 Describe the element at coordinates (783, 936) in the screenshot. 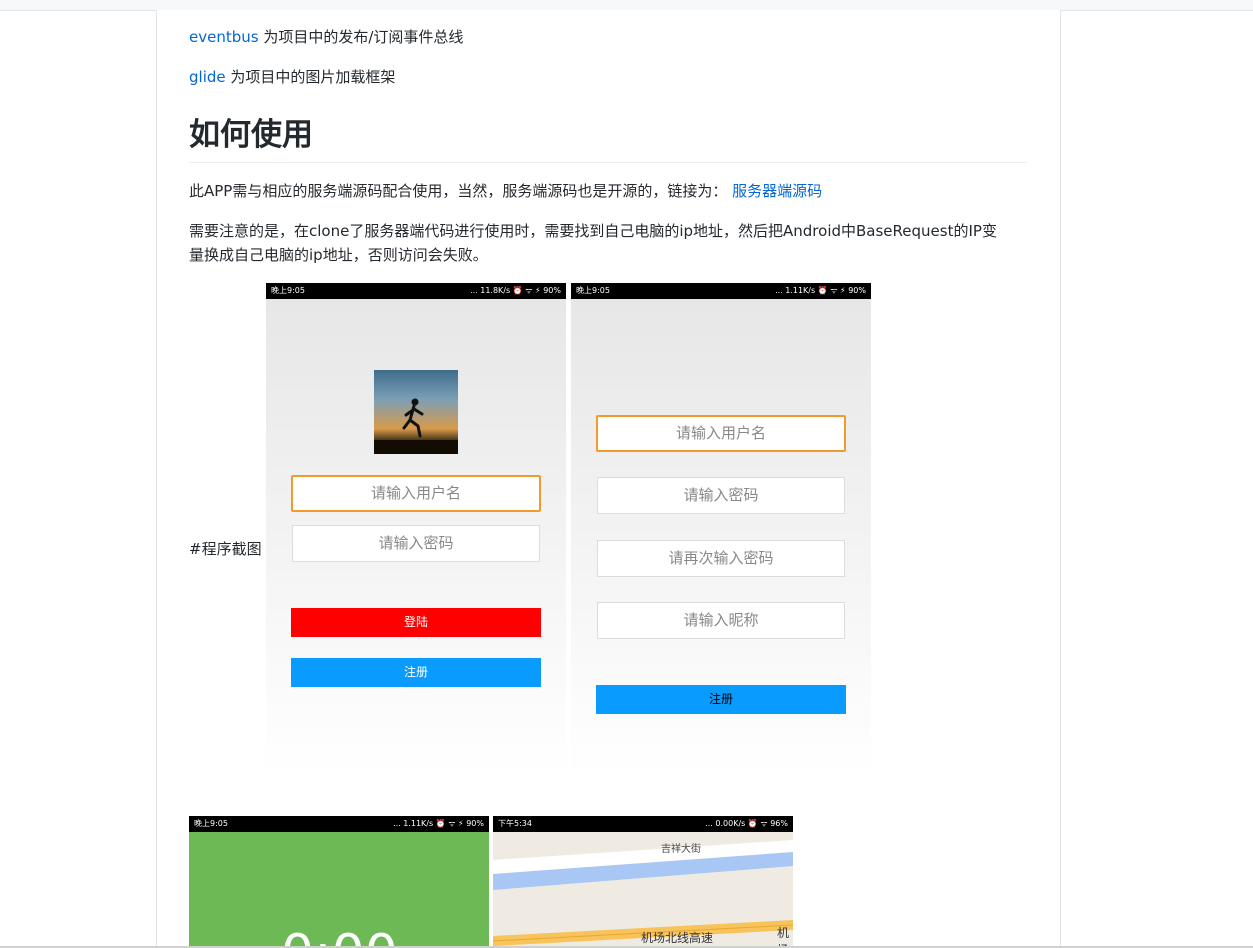

I see `map-road-label-2: 机场` at that location.